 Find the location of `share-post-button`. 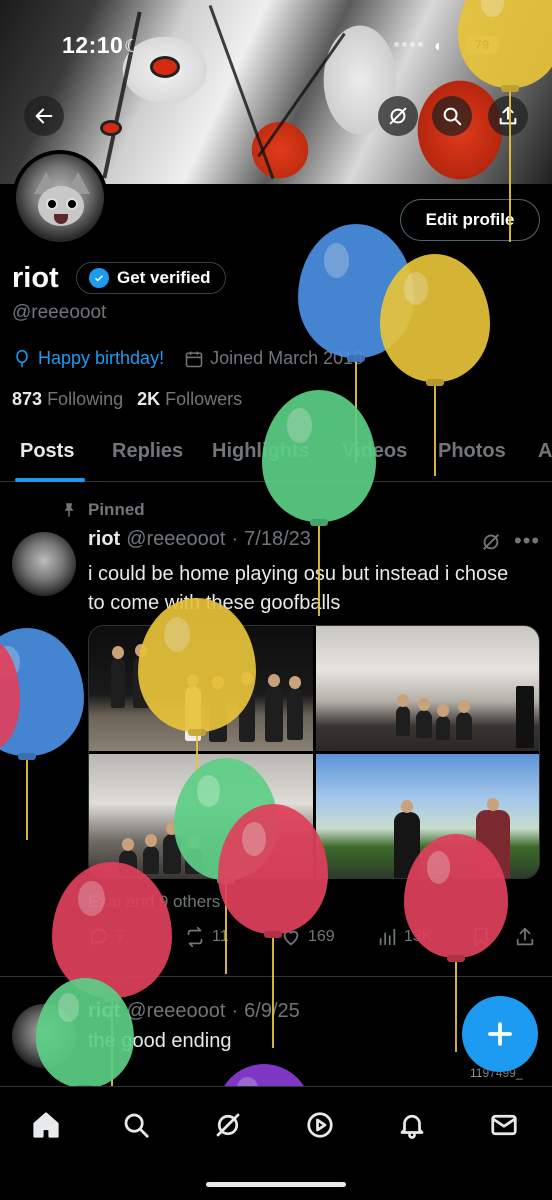

share-post-button is located at coordinates (525, 937).